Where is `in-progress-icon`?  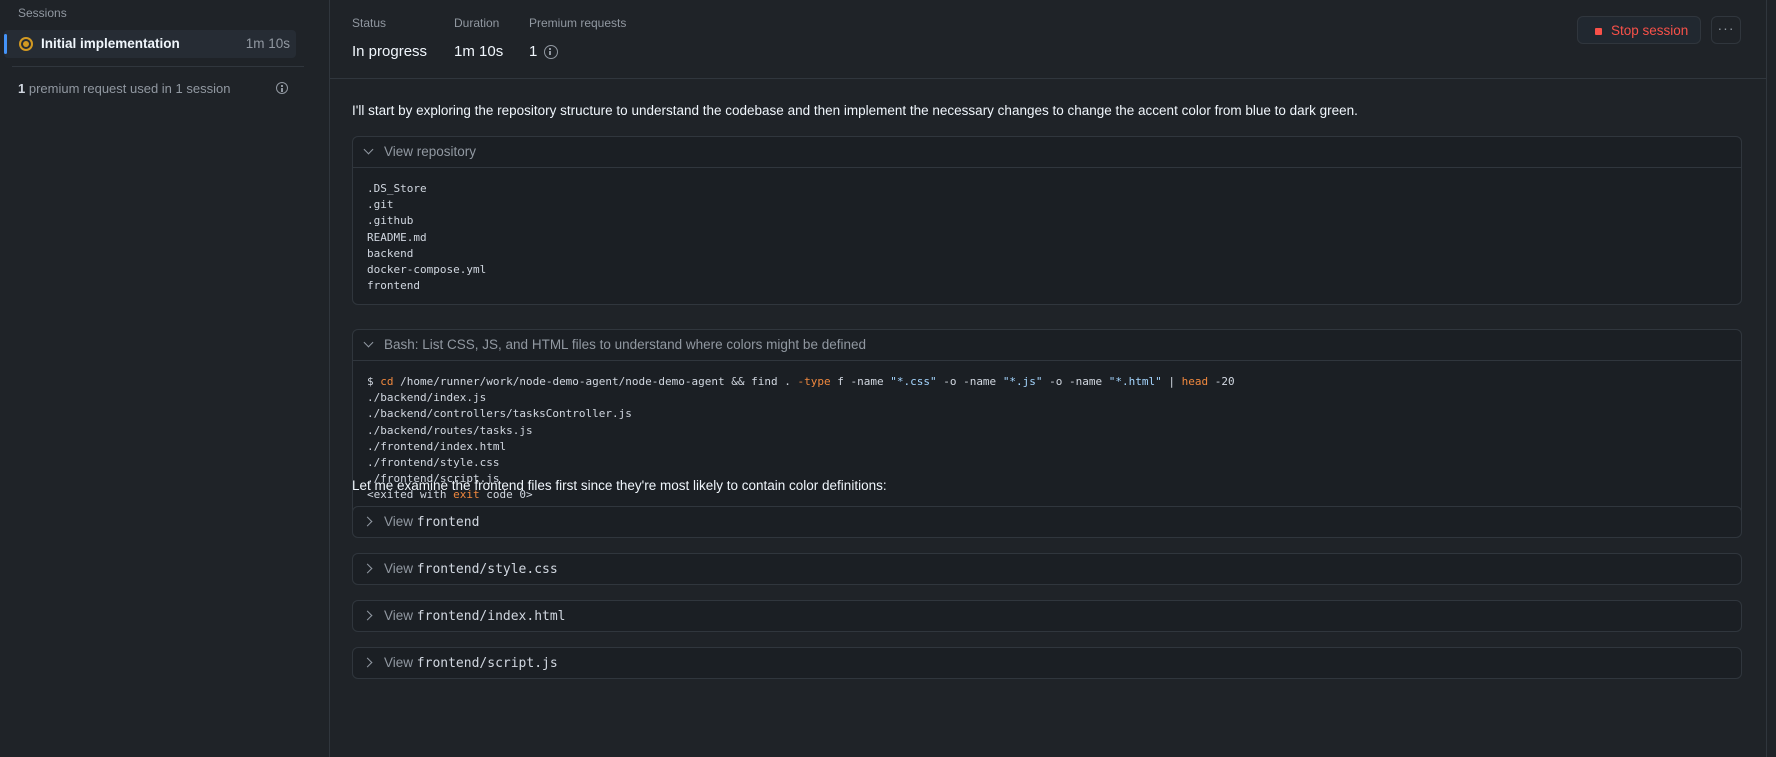
in-progress-icon is located at coordinates (26, 44).